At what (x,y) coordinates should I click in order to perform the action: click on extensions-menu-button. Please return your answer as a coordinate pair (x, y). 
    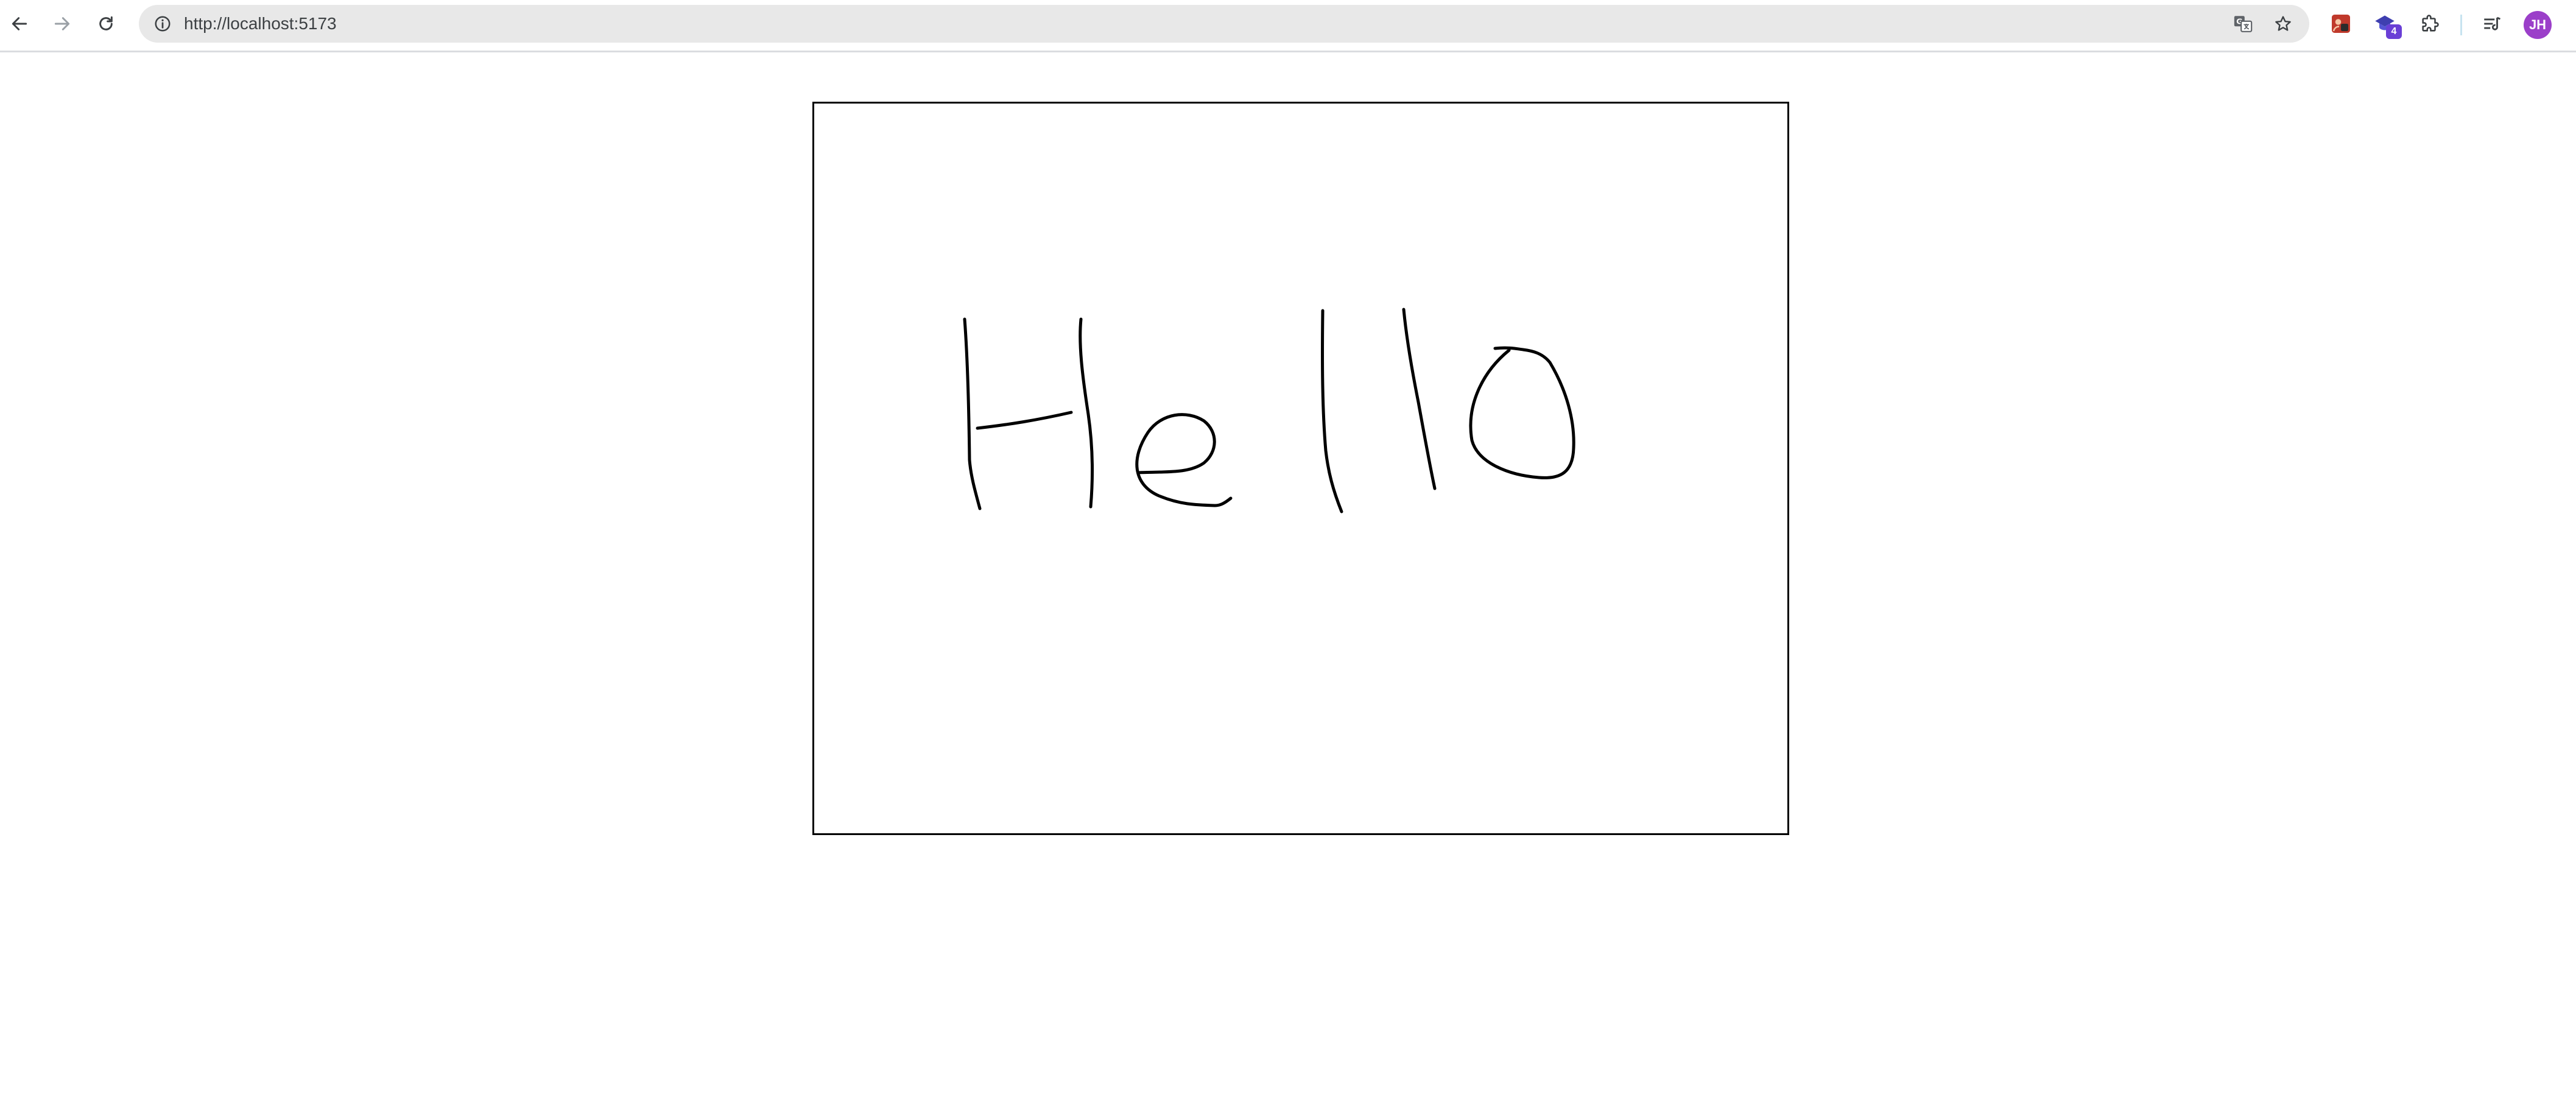
    Looking at the image, I should click on (2430, 24).